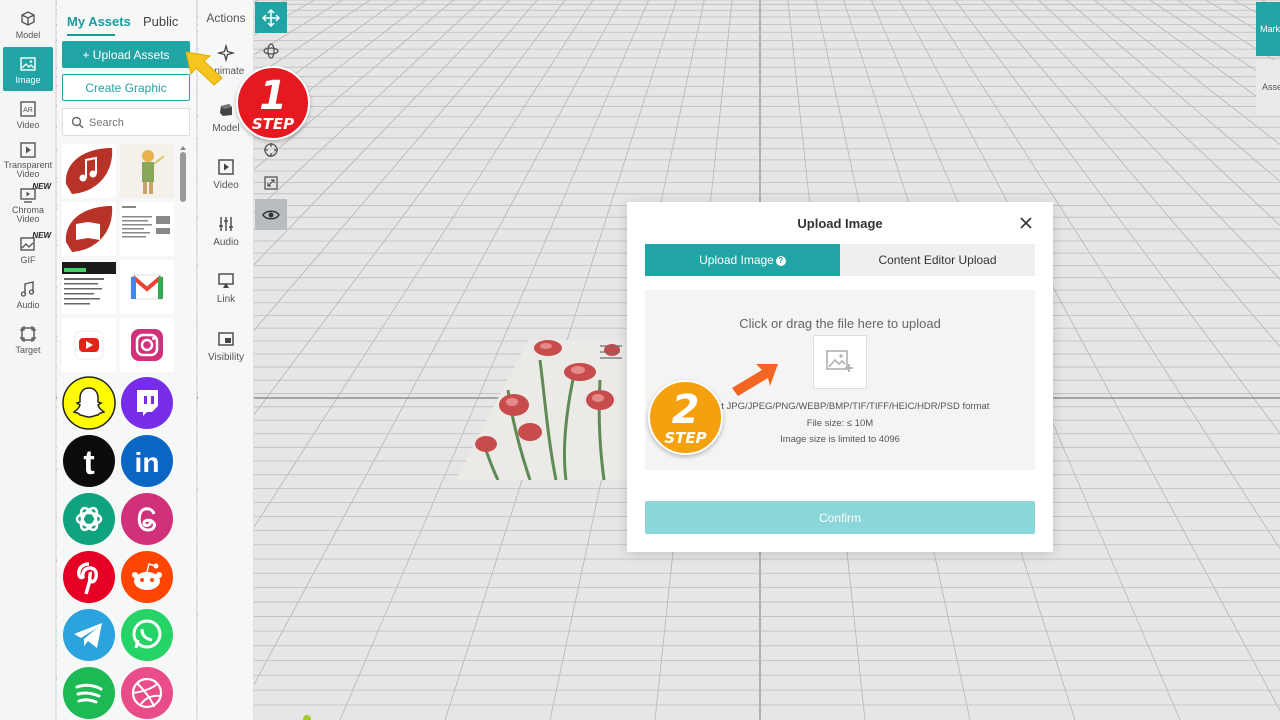 This screenshot has height=720, width=1280. What do you see at coordinates (147, 577) in the screenshot?
I see `asset-reddit` at bounding box center [147, 577].